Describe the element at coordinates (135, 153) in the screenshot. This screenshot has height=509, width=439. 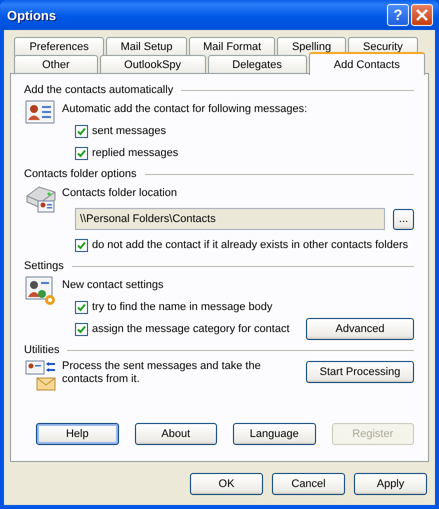
I see `checkbox-label: replied messages` at that location.